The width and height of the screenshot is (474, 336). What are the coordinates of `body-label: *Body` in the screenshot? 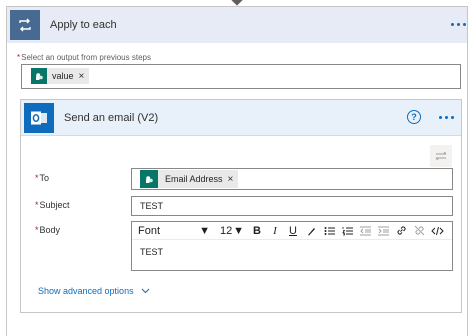 It's located at (48, 230).